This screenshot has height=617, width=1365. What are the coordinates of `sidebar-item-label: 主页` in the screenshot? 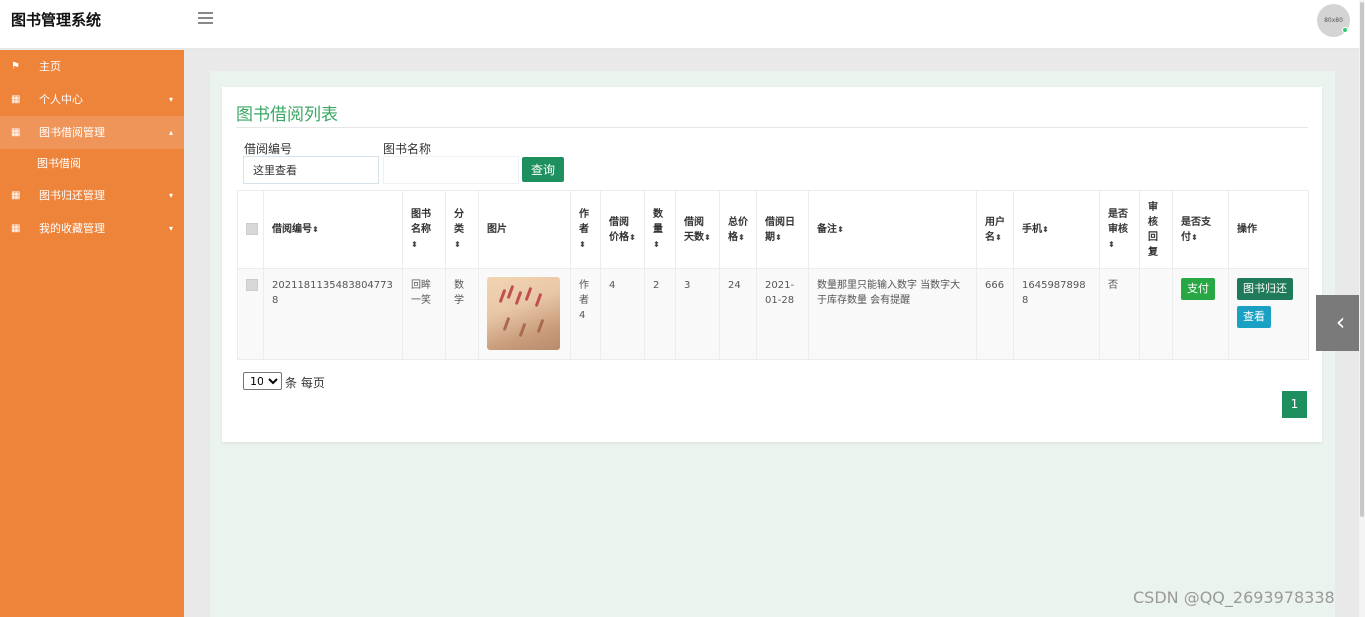 It's located at (50, 66).